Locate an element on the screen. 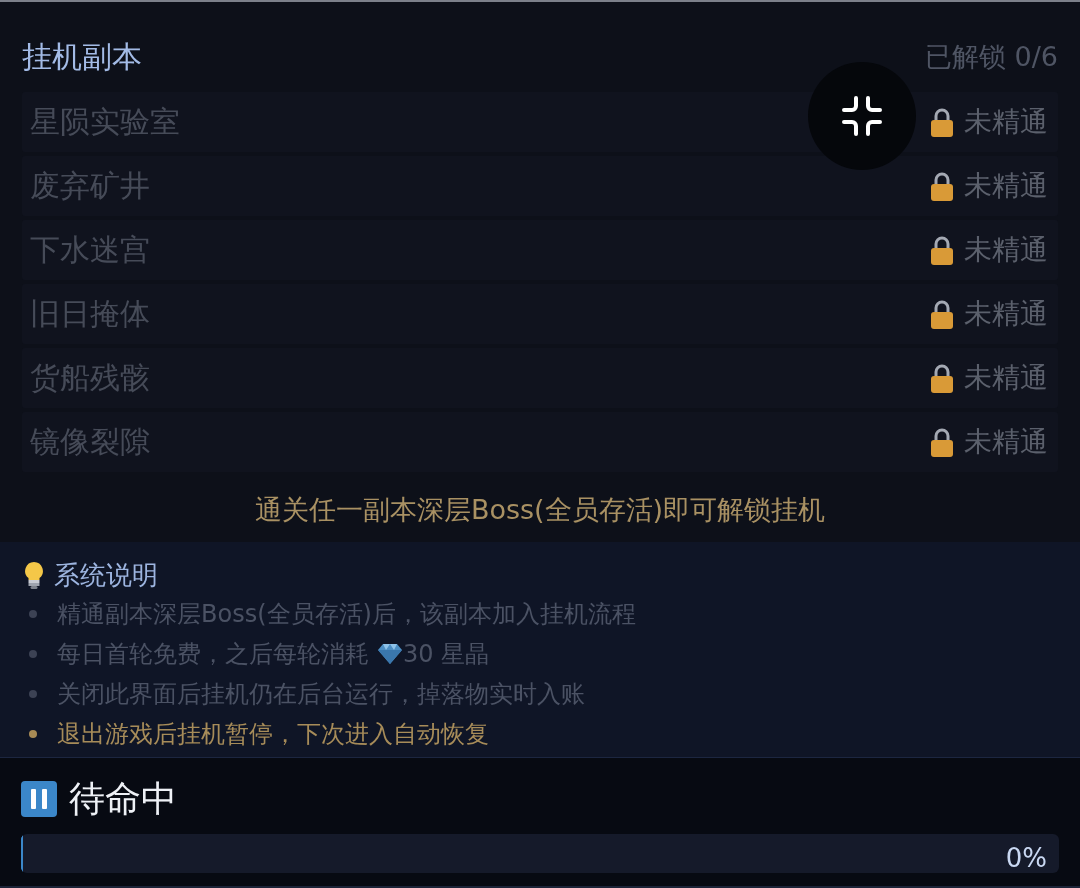 The height and width of the screenshot is (888, 1080). unlock-hint: 通关任一副本深层Boss(全员存活)即可解锁挂机 is located at coordinates (540, 510).